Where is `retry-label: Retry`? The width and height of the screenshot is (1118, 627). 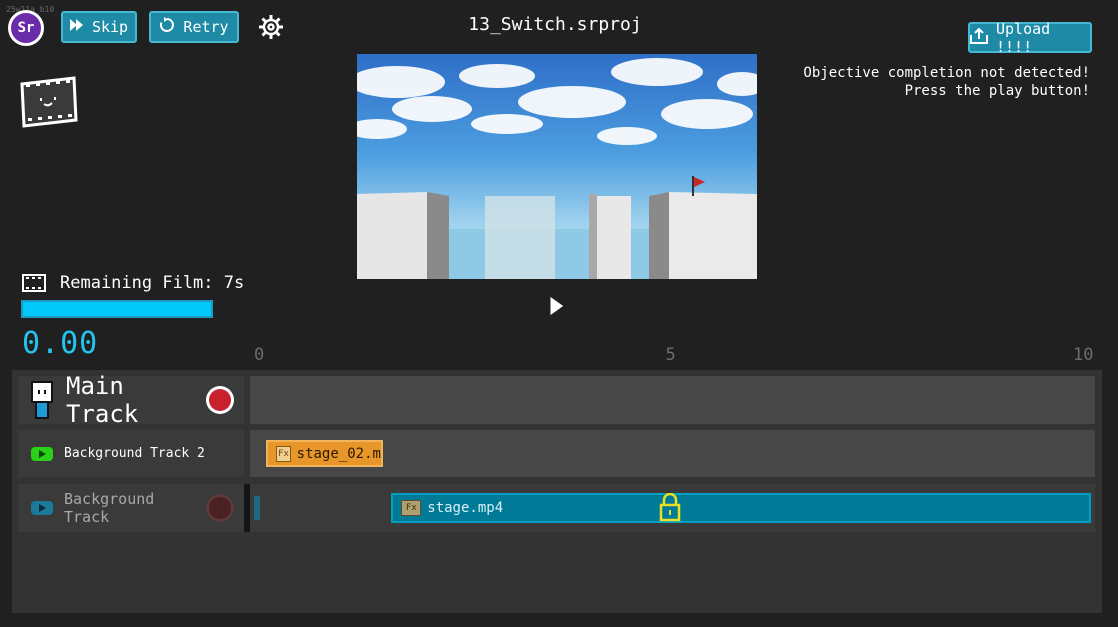
retry-label: Retry is located at coordinates (206, 27).